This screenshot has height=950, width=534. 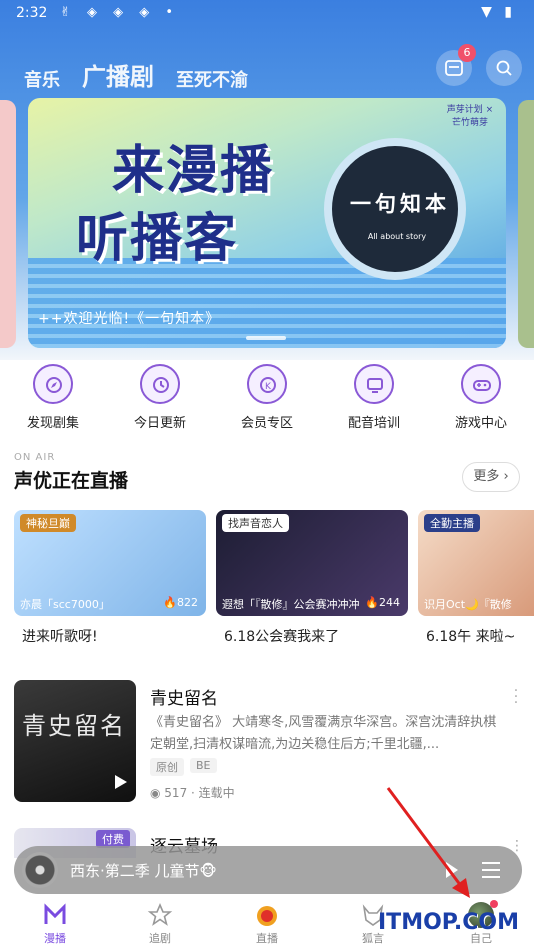 What do you see at coordinates (60, 637) in the screenshot?
I see `live-card-caption: 进来听歌呀!` at bounding box center [60, 637].